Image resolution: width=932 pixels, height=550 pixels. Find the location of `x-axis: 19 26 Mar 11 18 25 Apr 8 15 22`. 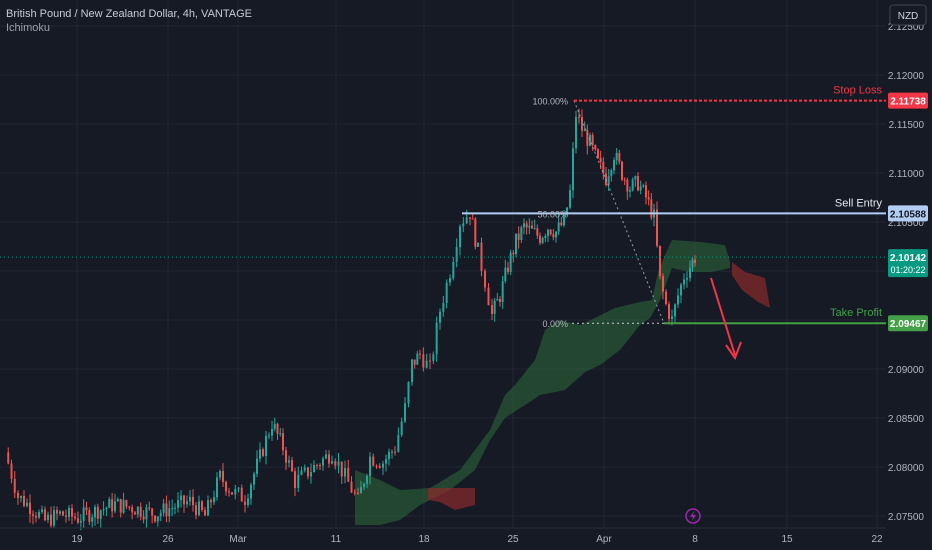

x-axis: 19 26 Mar 11 18 25 Apr 8 15 22 is located at coordinates (443, 536).